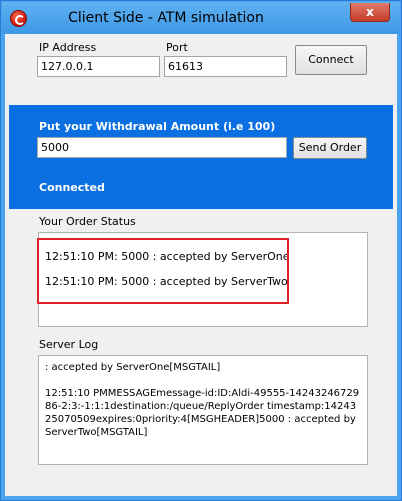 This screenshot has height=501, width=402. I want to click on order-status-label: Your Order Status, so click(87, 221).